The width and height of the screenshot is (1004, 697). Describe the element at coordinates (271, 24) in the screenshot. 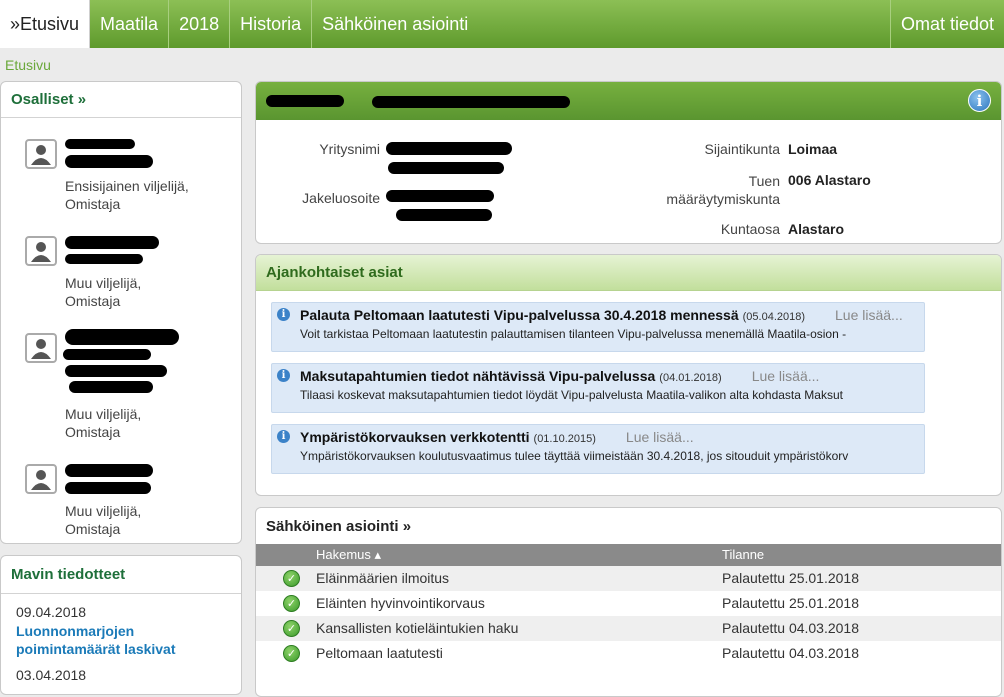

I see `tab-historia: Historia` at that location.